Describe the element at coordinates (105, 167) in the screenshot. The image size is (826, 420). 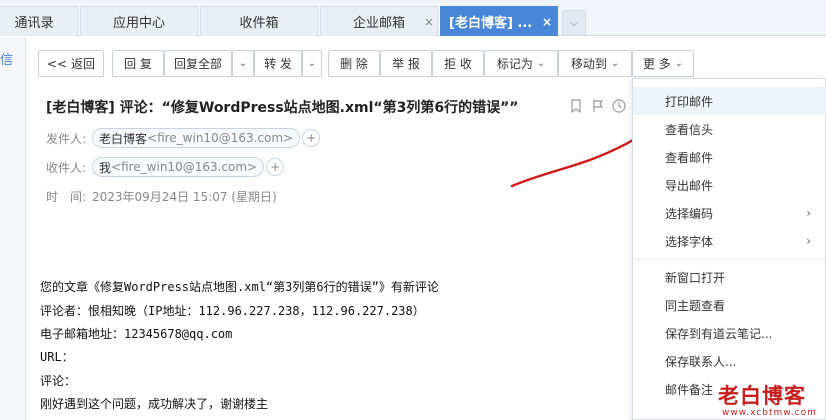
I see `recipient-name: 我` at that location.